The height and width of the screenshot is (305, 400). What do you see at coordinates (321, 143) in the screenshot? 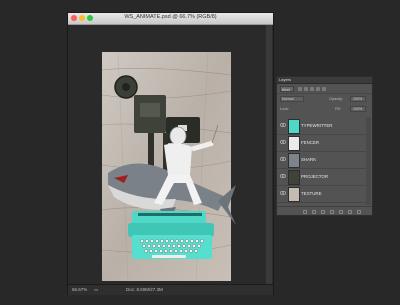
I see `layer-row-fencer: FENCER` at bounding box center [321, 143].